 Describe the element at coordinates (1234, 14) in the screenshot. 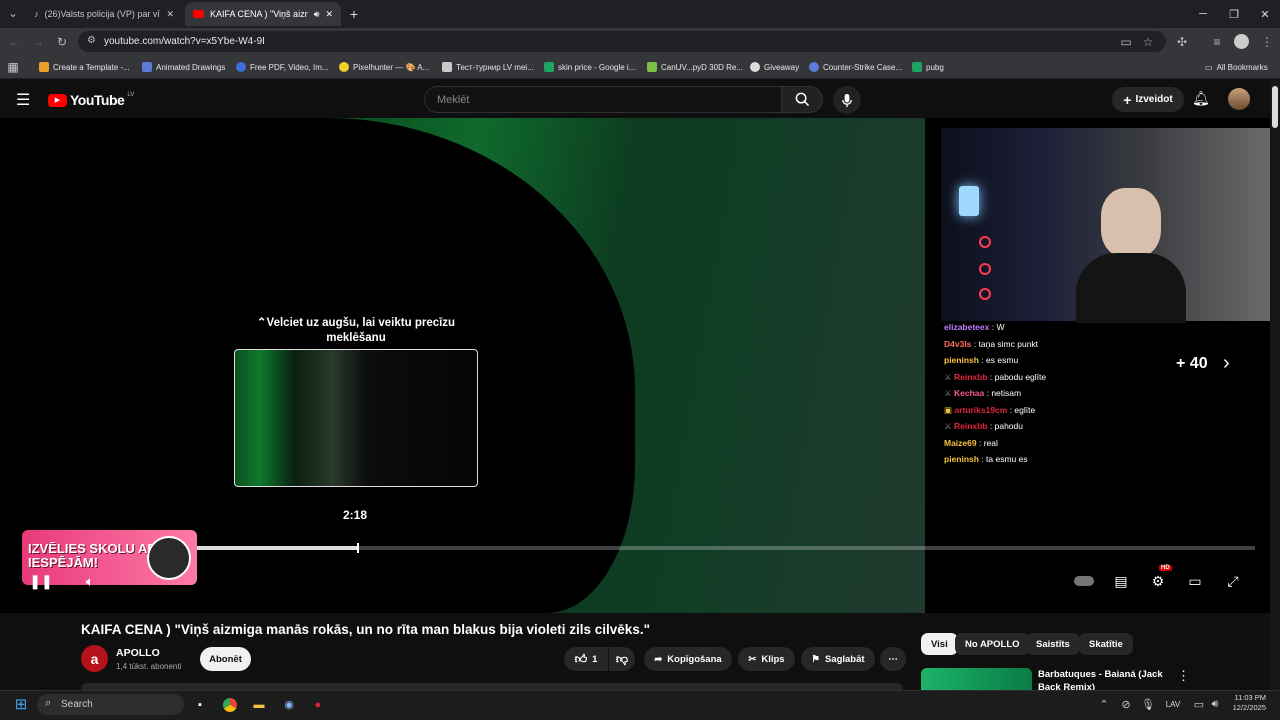

I see `restore-icon: ❐` at that location.